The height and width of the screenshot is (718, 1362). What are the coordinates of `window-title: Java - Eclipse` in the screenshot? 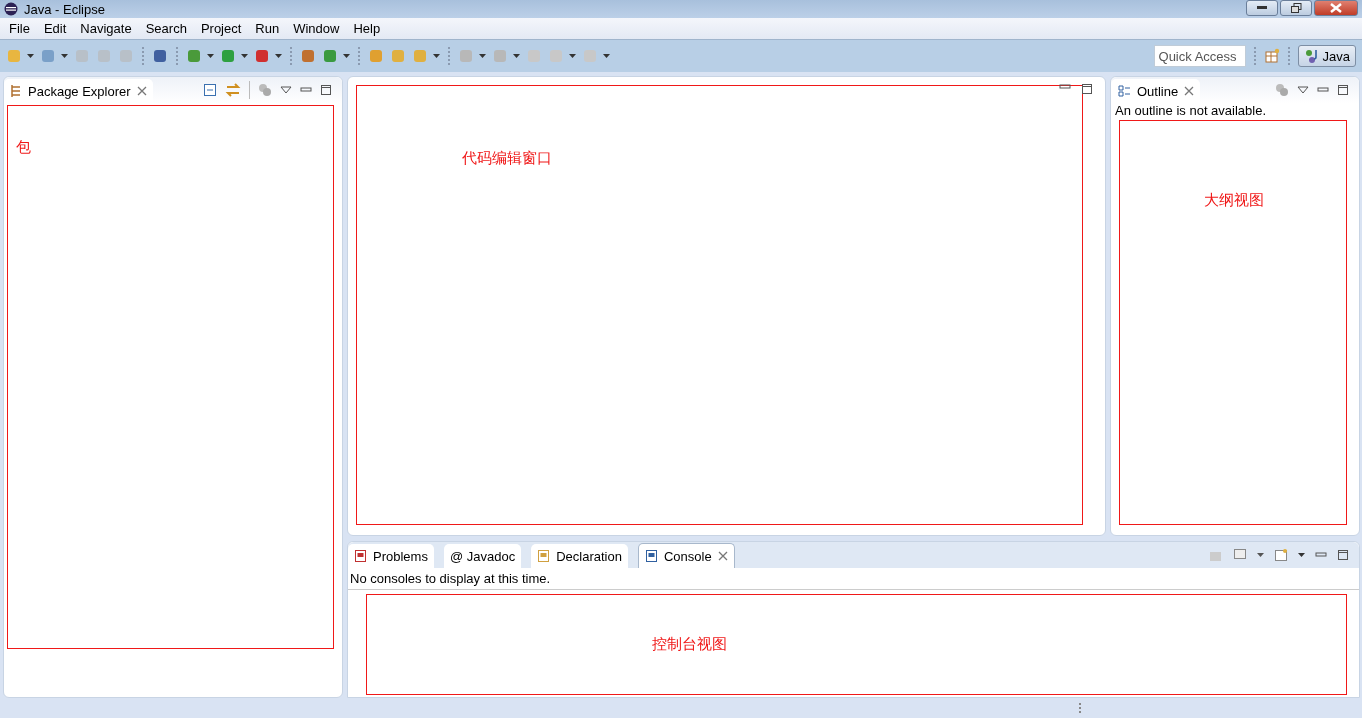 It's located at (64, 9).